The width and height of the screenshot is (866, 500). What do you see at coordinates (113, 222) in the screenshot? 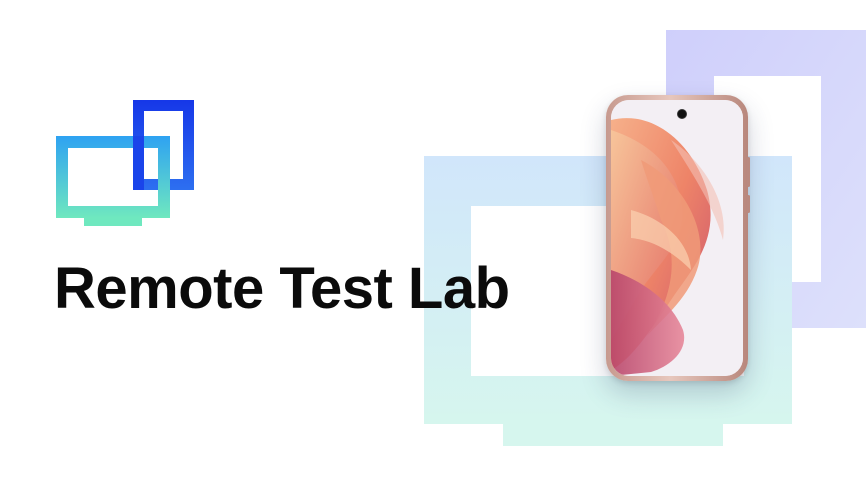
I see `logo-stand-shape` at bounding box center [113, 222].